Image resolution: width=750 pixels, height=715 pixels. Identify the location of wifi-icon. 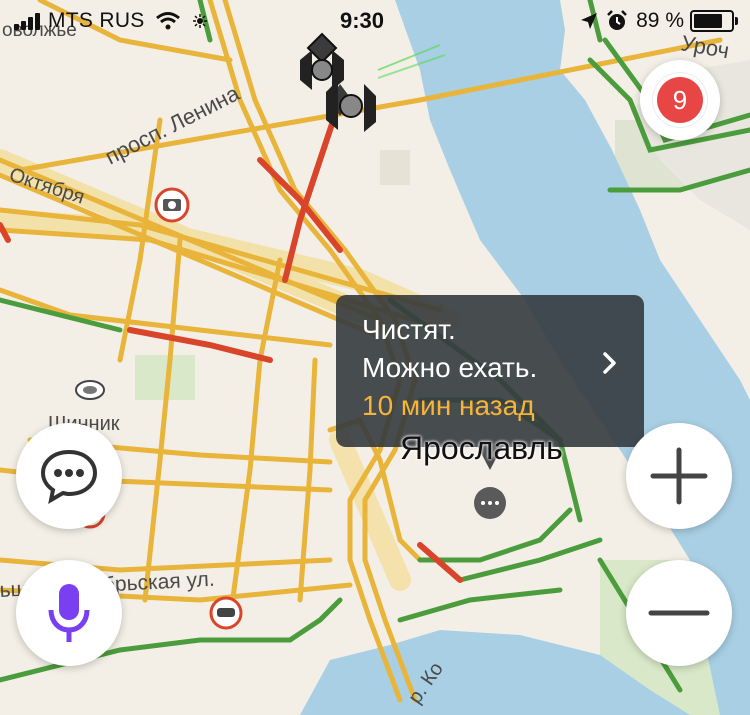
(167, 21).